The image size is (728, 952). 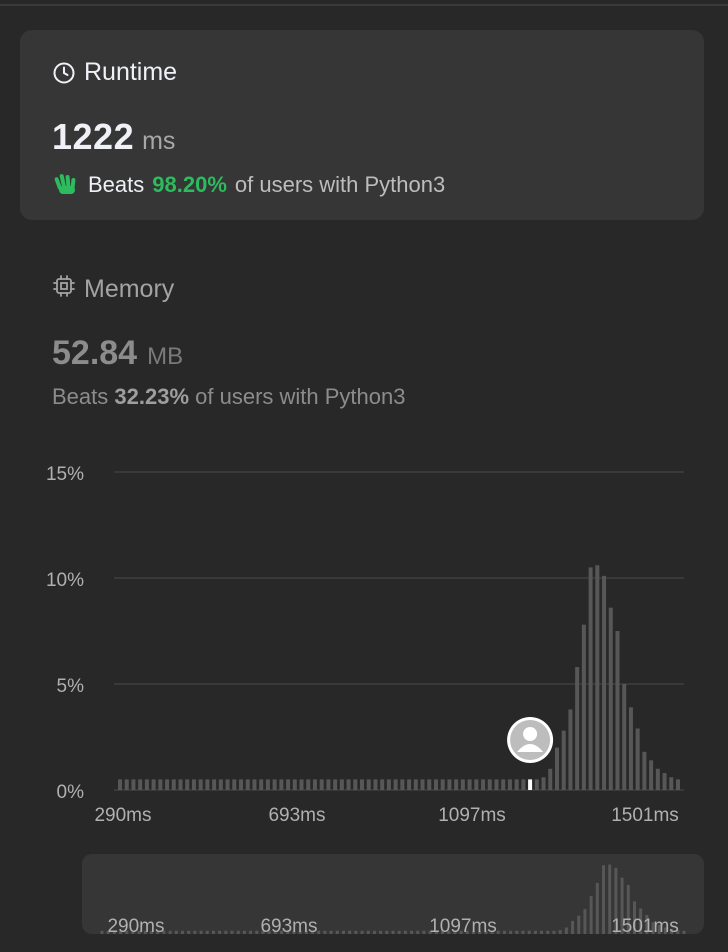 I want to click on range-selector: 290ms 693ms 1097ms 1501ms, so click(x=393, y=894).